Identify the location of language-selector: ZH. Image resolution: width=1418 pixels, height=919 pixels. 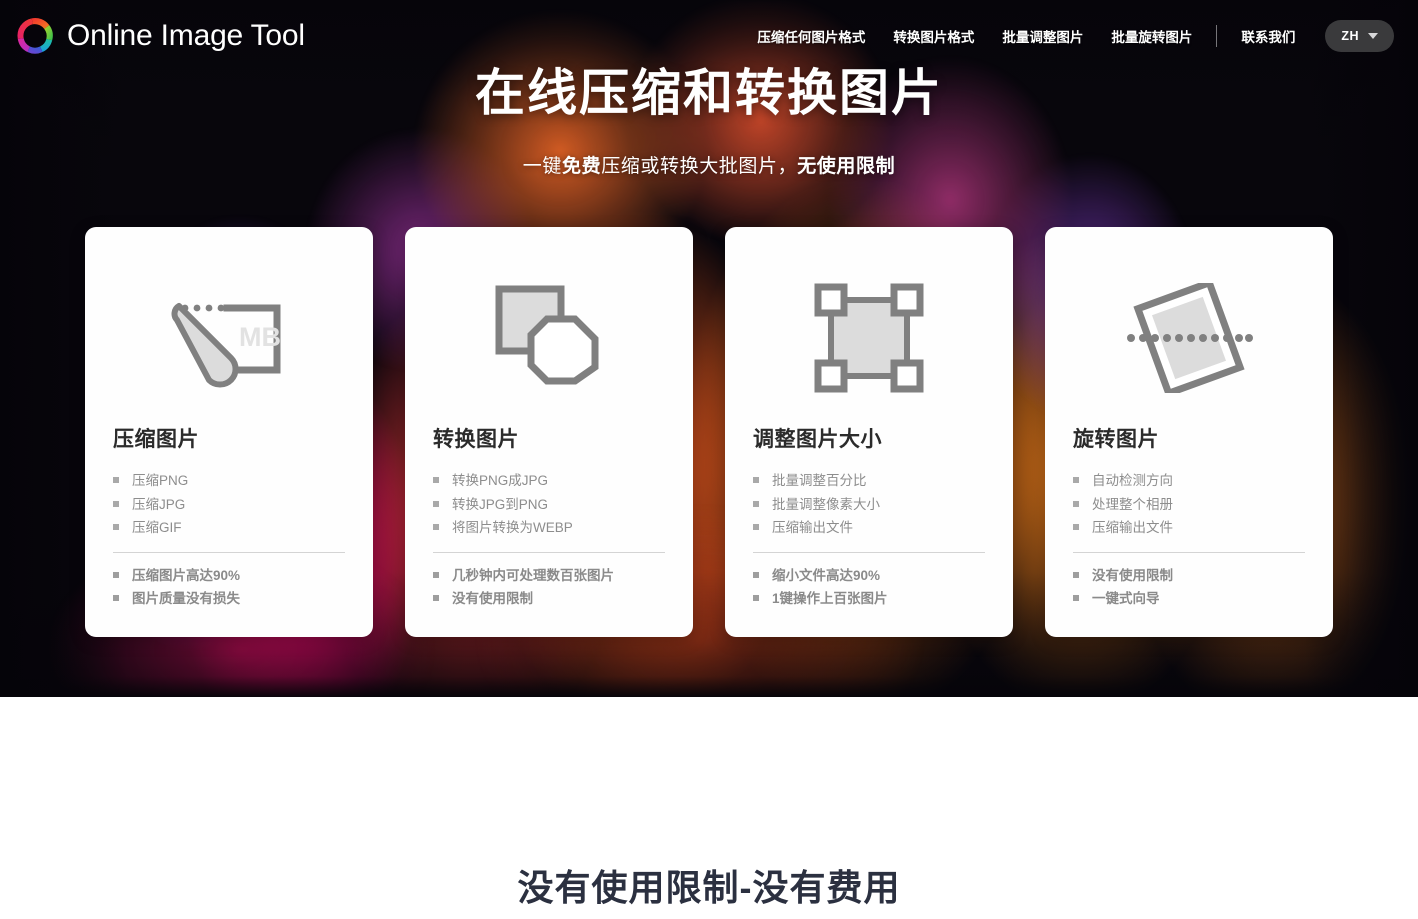
(1359, 36).